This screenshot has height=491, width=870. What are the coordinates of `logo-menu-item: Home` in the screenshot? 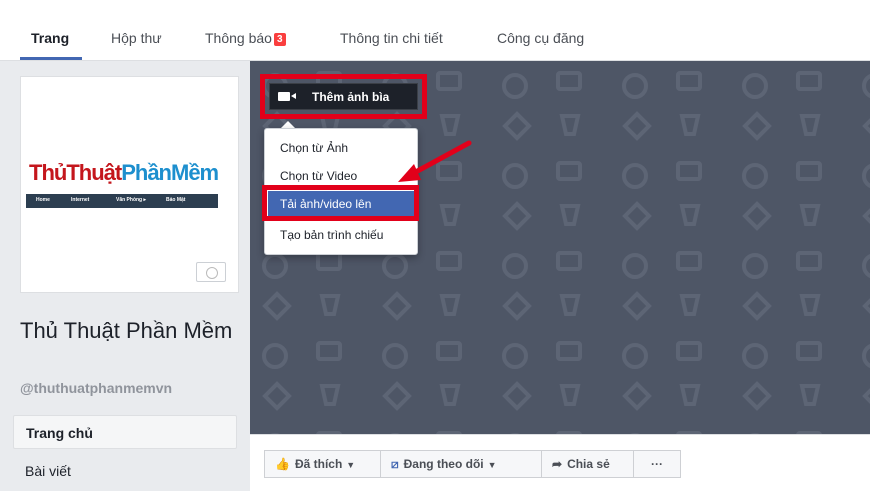 It's located at (43, 200).